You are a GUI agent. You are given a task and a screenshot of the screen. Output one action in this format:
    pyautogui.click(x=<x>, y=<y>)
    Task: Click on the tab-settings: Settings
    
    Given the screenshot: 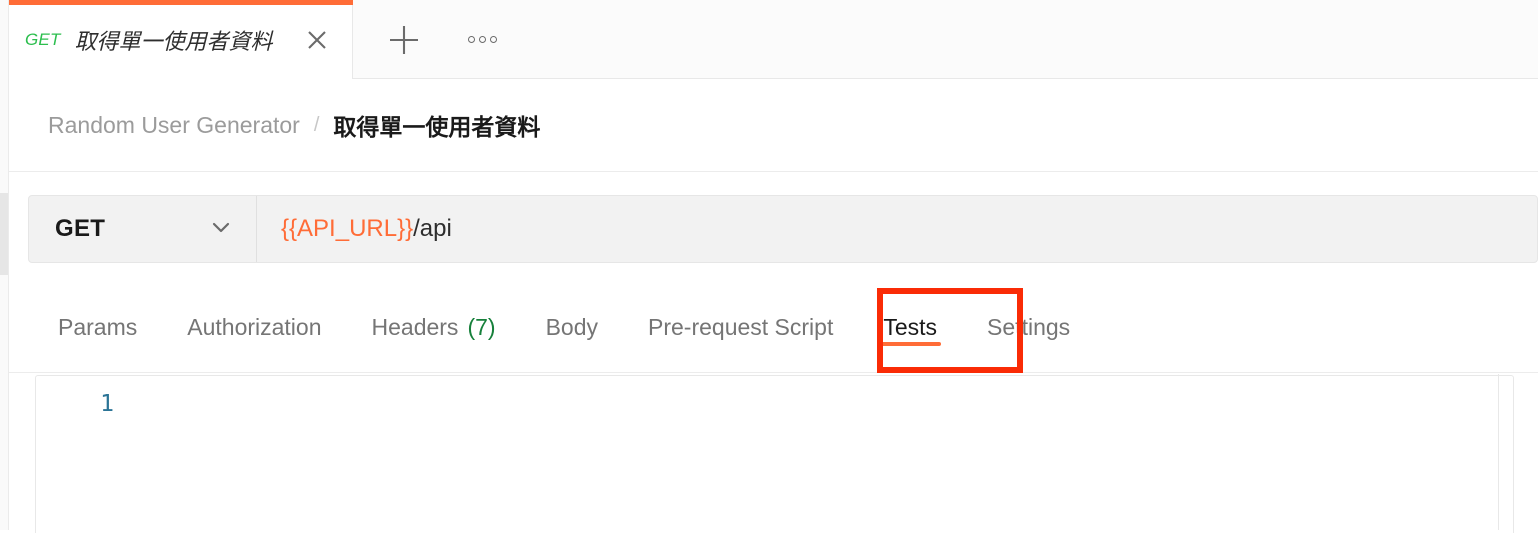 What is the action you would take?
    pyautogui.click(x=1028, y=327)
    